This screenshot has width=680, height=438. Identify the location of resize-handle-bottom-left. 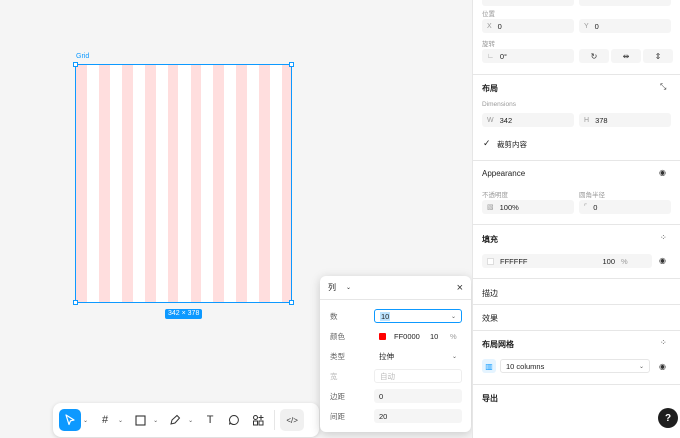
(75, 302).